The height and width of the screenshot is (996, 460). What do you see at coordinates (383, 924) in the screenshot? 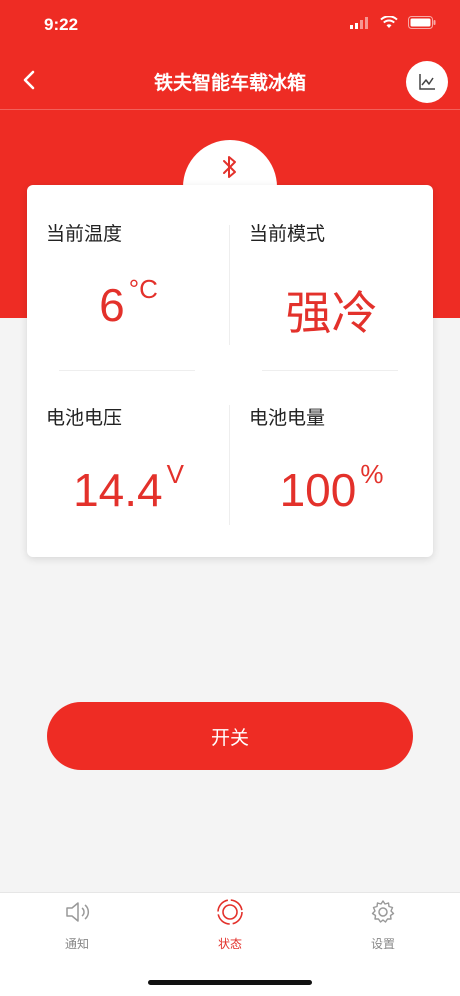
I see `tab-settings: 设置` at bounding box center [383, 924].